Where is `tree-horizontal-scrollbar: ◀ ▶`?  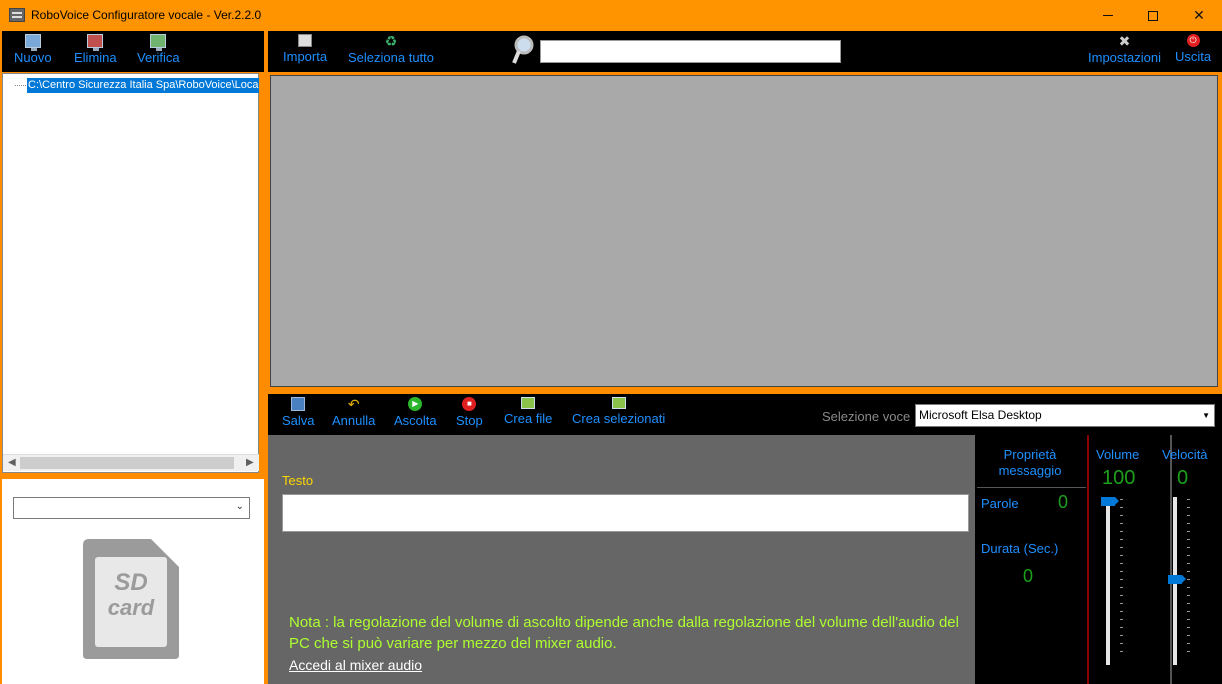 tree-horizontal-scrollbar: ◀ ▶ is located at coordinates (131, 462).